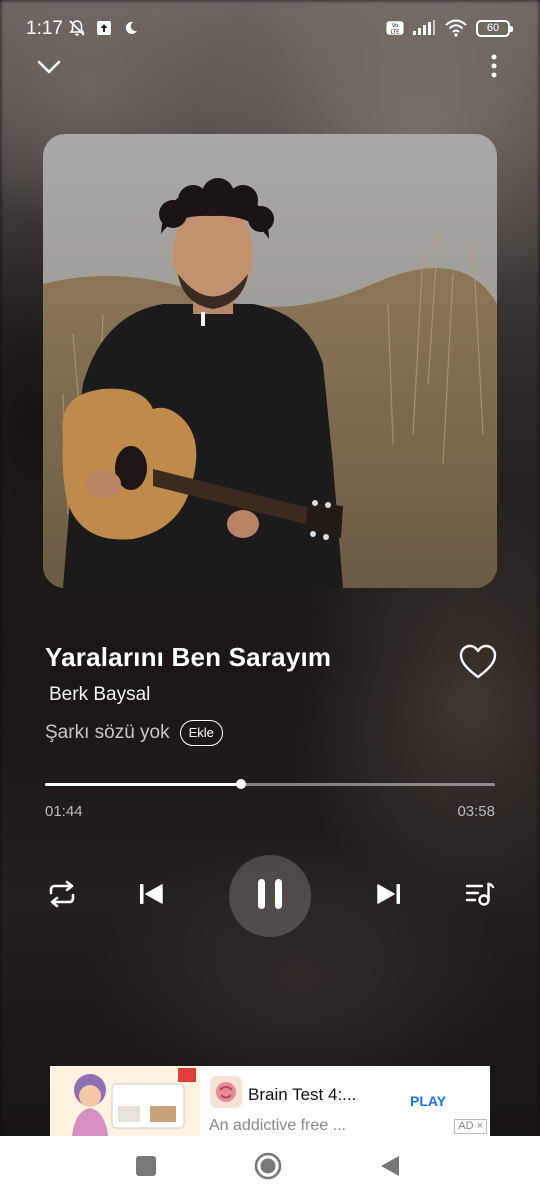 The width and height of the screenshot is (540, 1200). I want to click on recents-icon, so click(146, 1168).